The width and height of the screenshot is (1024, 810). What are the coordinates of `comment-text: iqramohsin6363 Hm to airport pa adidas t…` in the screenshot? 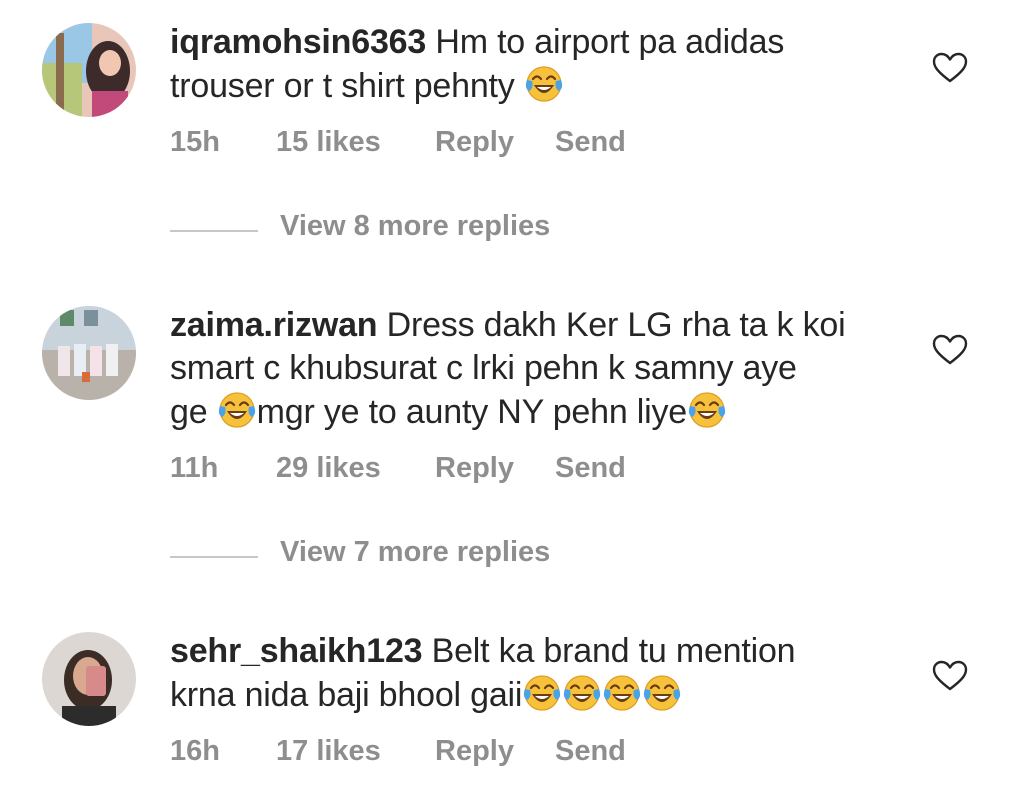 It's located at (535, 64).